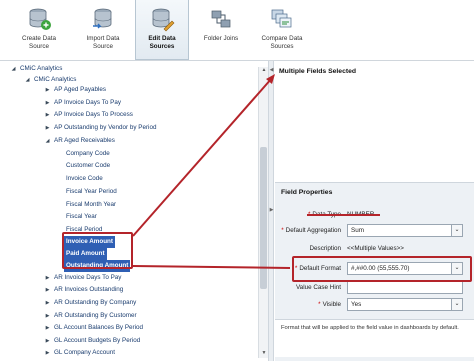  What do you see at coordinates (75, 90) in the screenshot?
I see `tree-item-ap-aged-payables: ▶ AP Aged Payables` at bounding box center [75, 90].